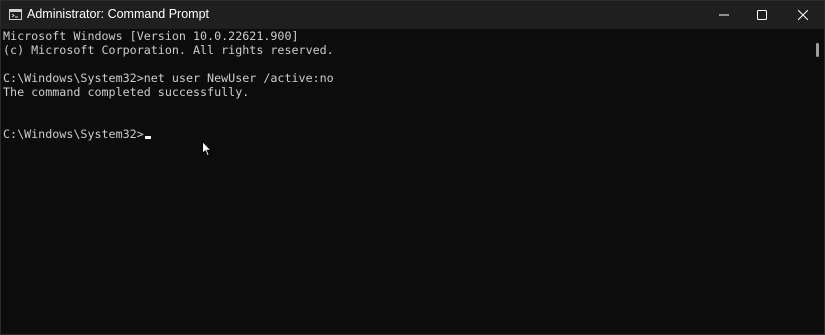 The image size is (825, 335). I want to click on maximize-button, so click(762, 15).